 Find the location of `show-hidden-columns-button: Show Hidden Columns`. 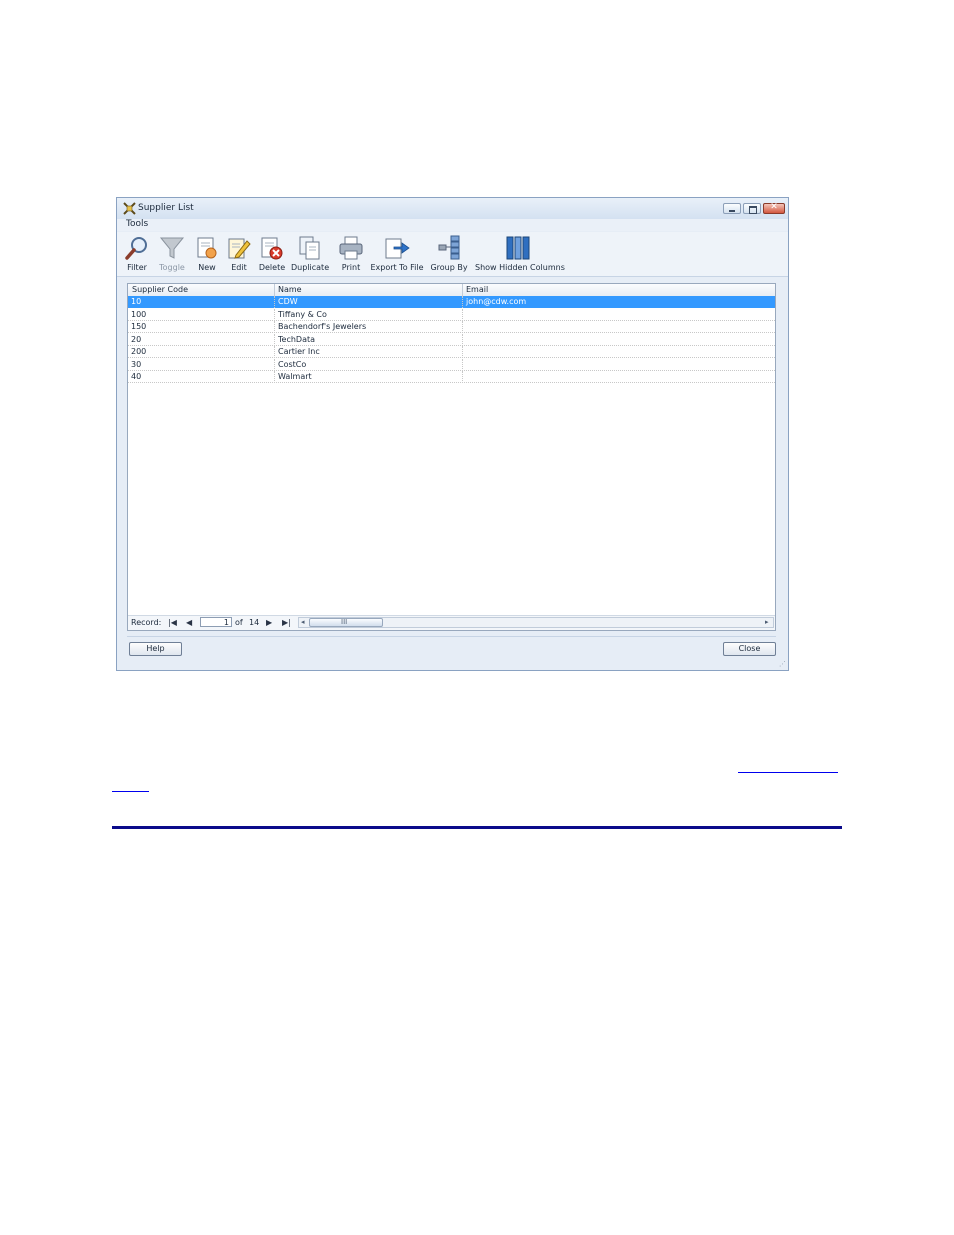

show-hidden-columns-button: Show Hidden Columns is located at coordinates (520, 254).